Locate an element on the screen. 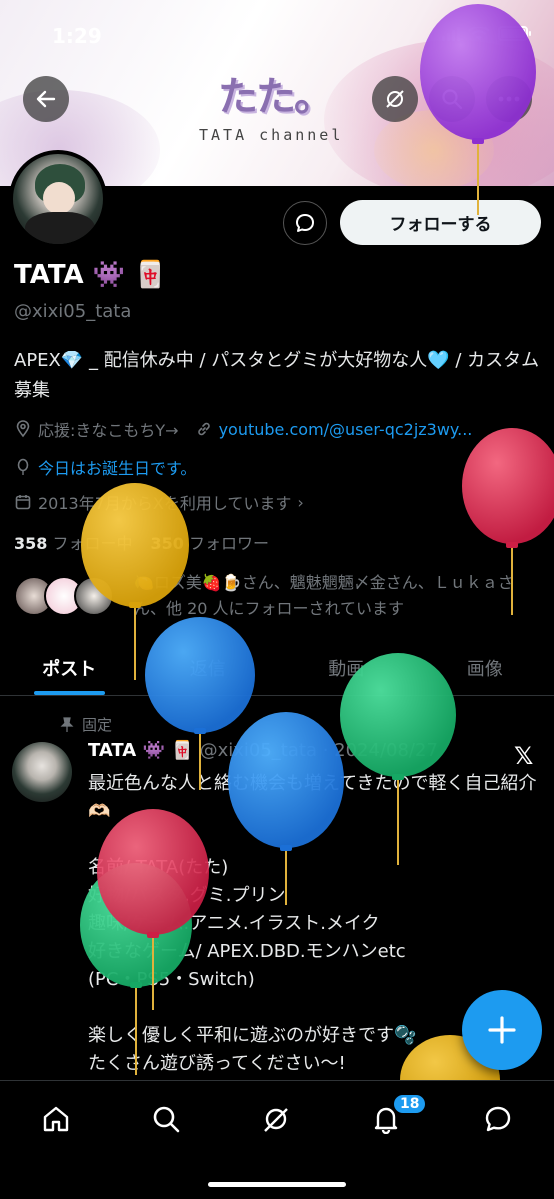  nav-messages is located at coordinates (498, 1119).